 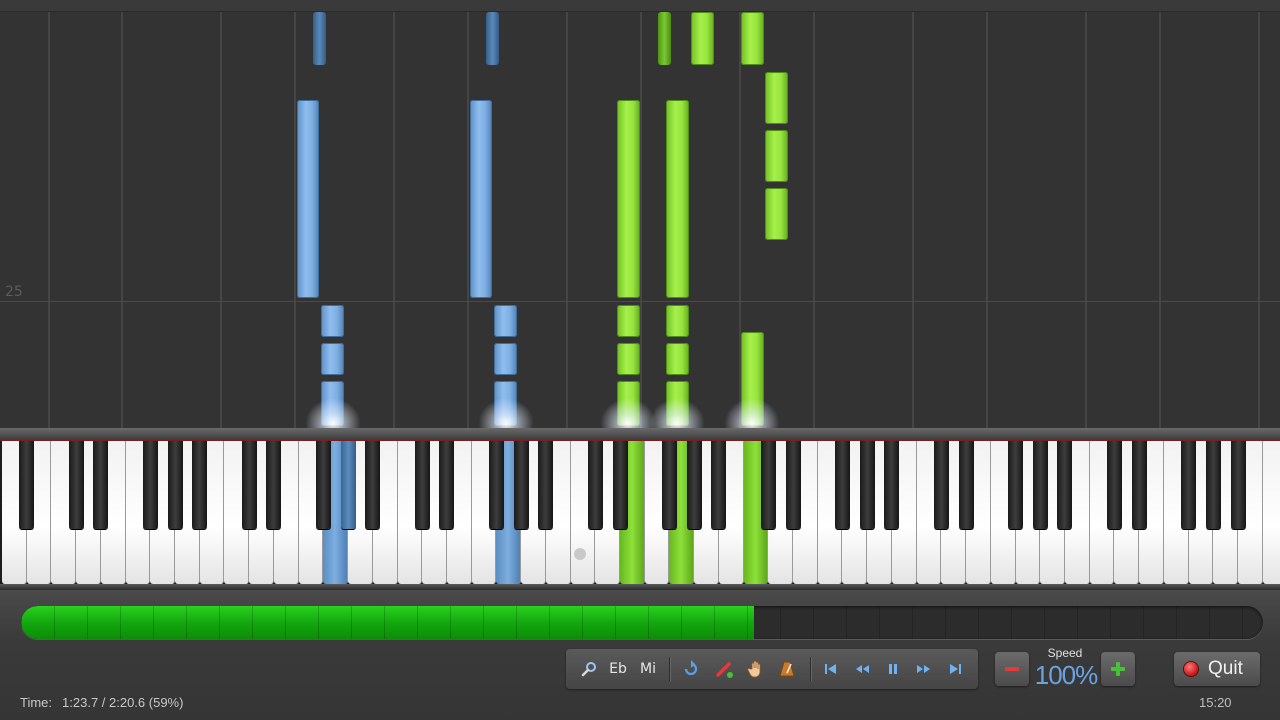 What do you see at coordinates (1066, 675) in the screenshot?
I see `speed-value: 100%` at bounding box center [1066, 675].